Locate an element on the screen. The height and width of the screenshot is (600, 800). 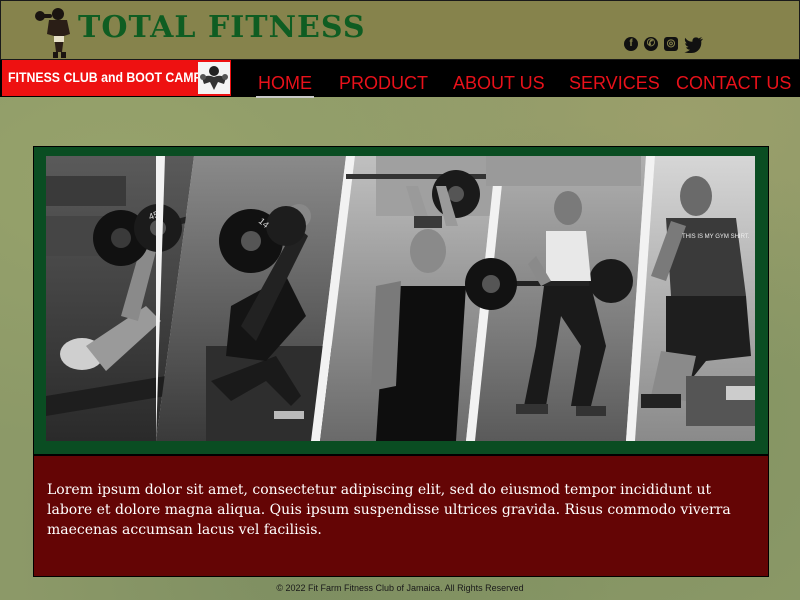
leg-press-photo is located at coordinates (695, 298).